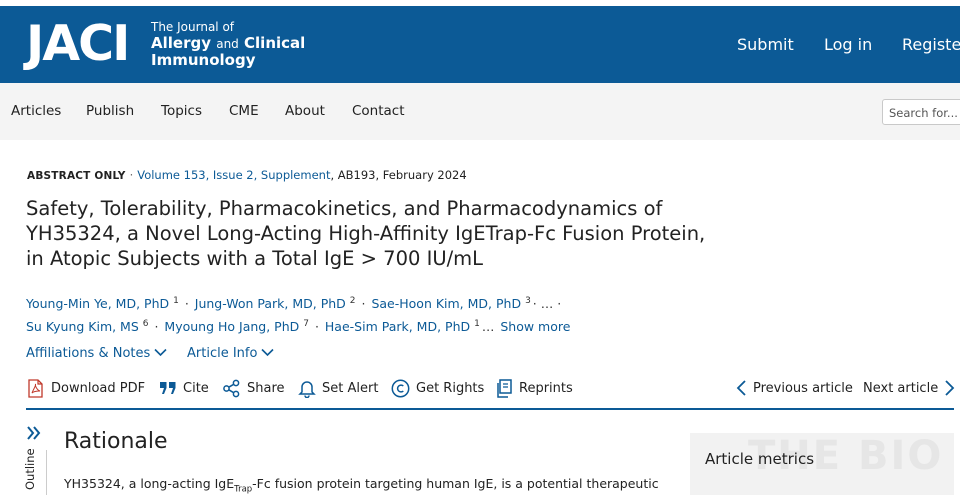 The image size is (960, 498). I want to click on journal-logo: JACI, so click(78, 44).